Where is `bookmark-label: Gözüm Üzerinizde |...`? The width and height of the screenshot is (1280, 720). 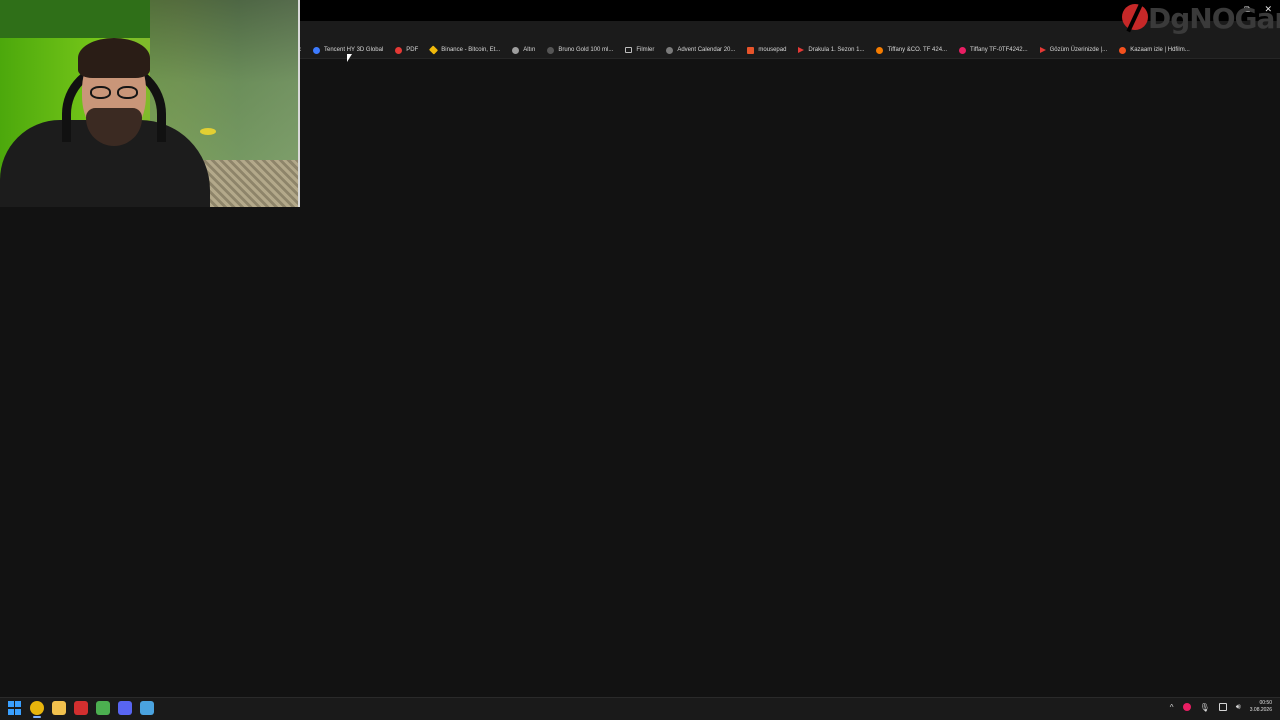 bookmark-label: Gözüm Üzerinizde |... is located at coordinates (1078, 50).